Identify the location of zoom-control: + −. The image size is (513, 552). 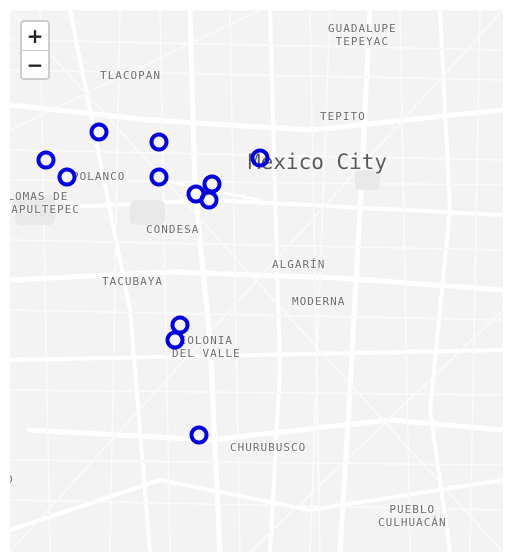
(35, 50).